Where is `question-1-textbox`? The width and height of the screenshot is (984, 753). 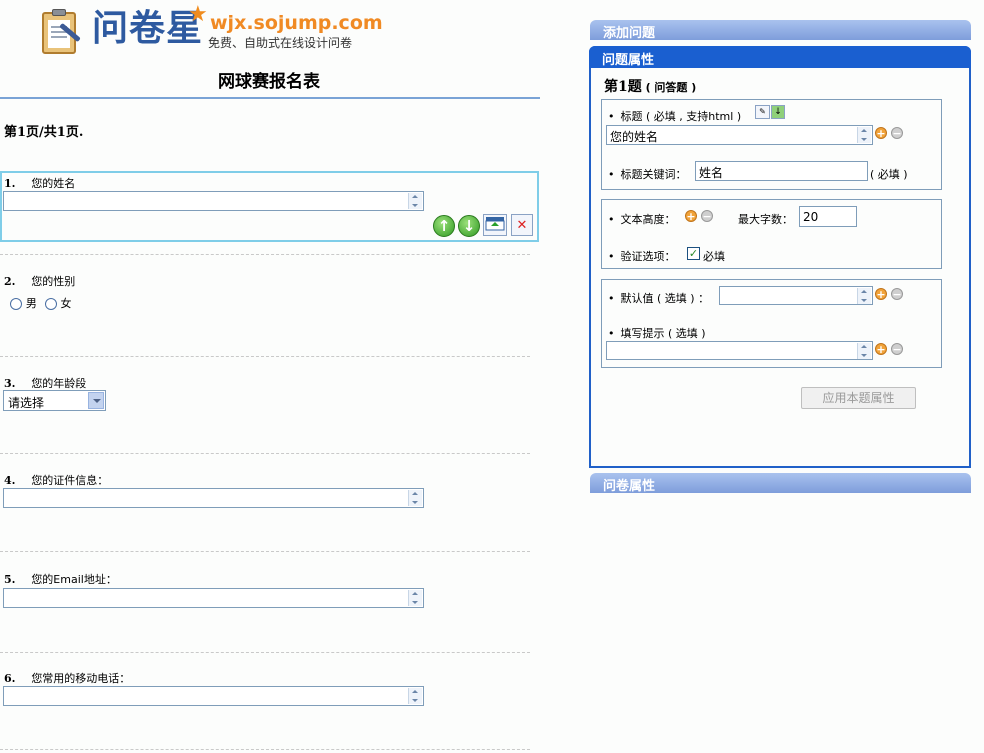 question-1-textbox is located at coordinates (213, 201).